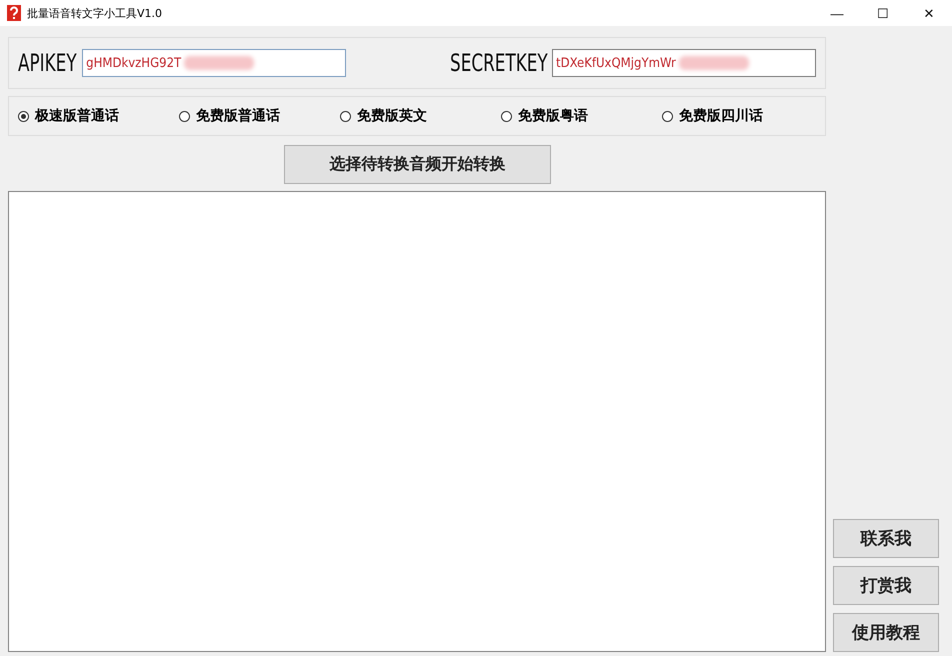 The image size is (952, 656). Describe the element at coordinates (47, 63) in the screenshot. I see `key-label: APIKEY` at that location.